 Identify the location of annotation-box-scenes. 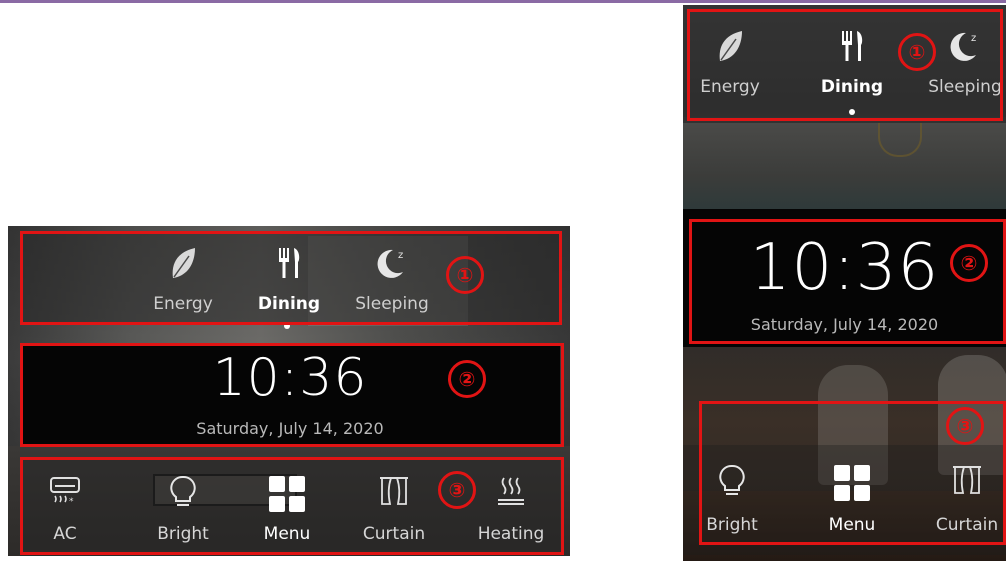
(845, 65).